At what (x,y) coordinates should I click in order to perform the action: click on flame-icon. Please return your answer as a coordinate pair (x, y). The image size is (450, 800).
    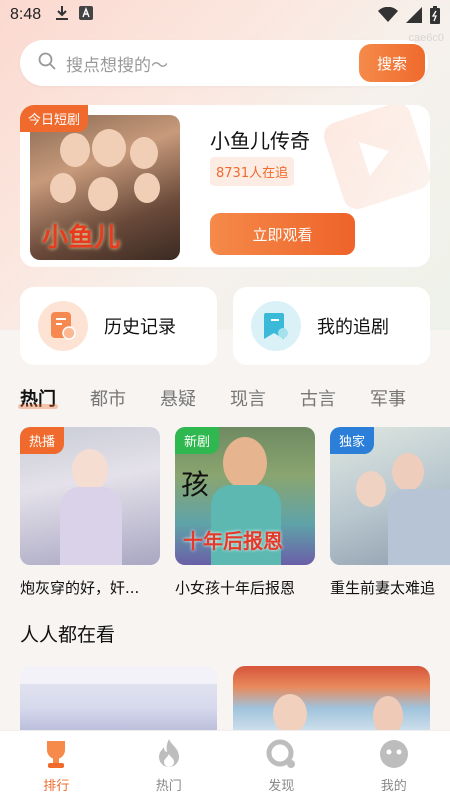
    Looking at the image, I should click on (169, 754).